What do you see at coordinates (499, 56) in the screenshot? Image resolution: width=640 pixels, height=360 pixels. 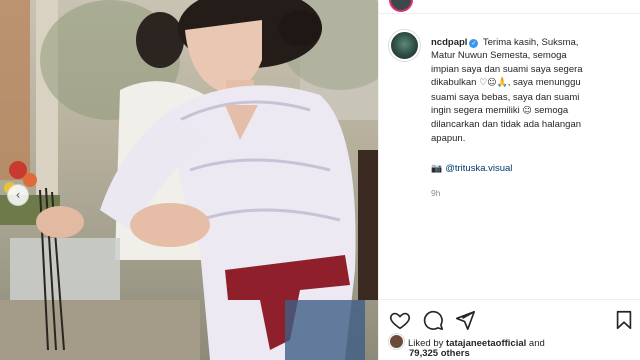 I see `caption-line-2: Matur Nuwun Semesta, semoga` at bounding box center [499, 56].